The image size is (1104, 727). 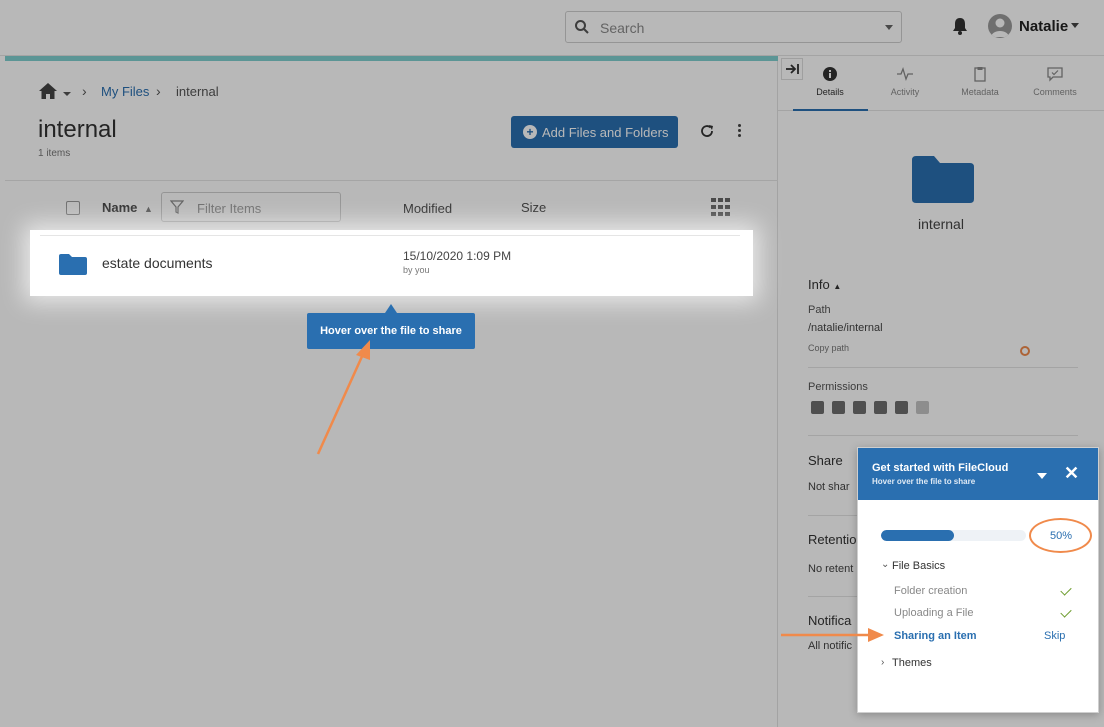 I want to click on get-started-title: Get started with FileCloud, so click(x=940, y=468).